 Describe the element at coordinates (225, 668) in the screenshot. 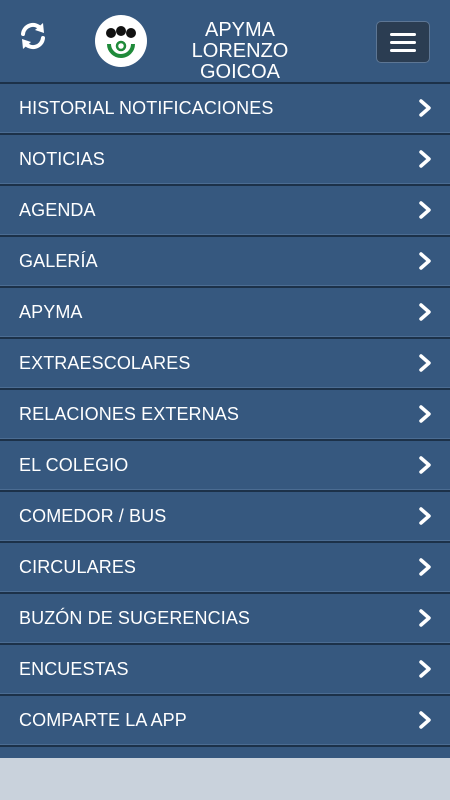

I see `menu-item-encuestas: ENCUESTAS` at that location.